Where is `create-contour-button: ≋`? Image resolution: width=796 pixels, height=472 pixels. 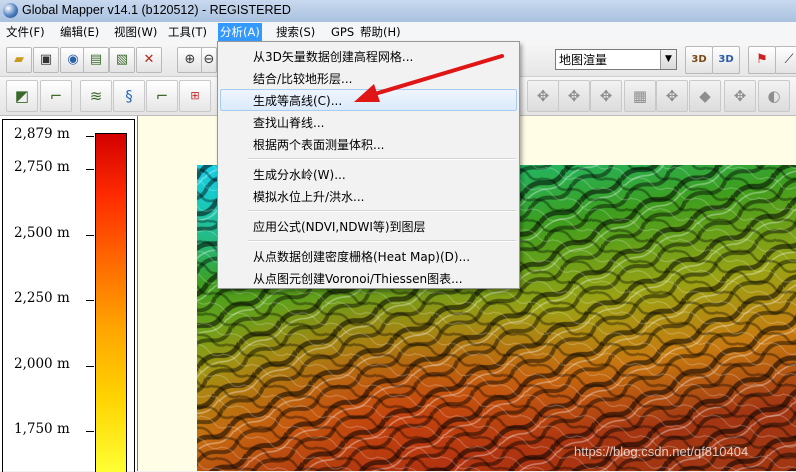 create-contour-button: ≋ is located at coordinates (96, 96).